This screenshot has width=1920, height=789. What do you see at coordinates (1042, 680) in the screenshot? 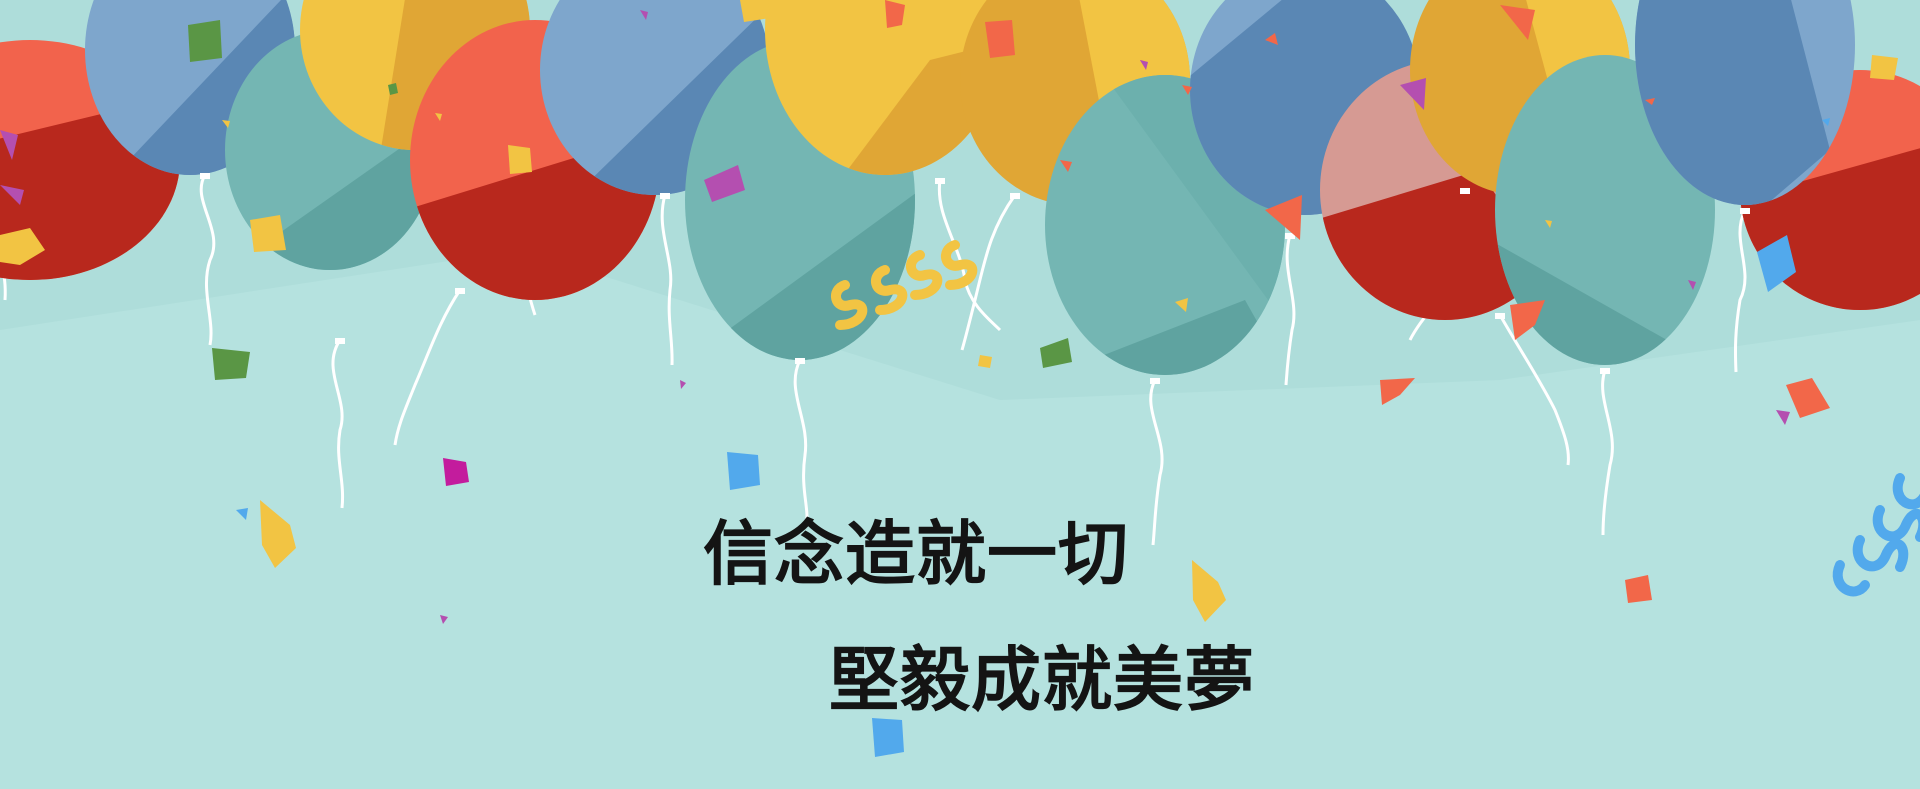
I see `slogan-line-2: 堅毅成就美夢` at bounding box center [1042, 680].